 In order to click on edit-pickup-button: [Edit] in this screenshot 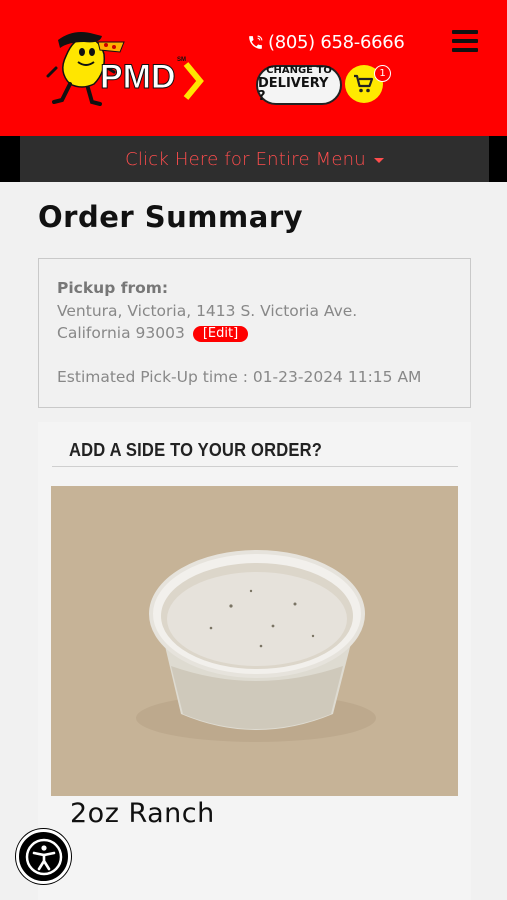, I will do `click(220, 334)`.